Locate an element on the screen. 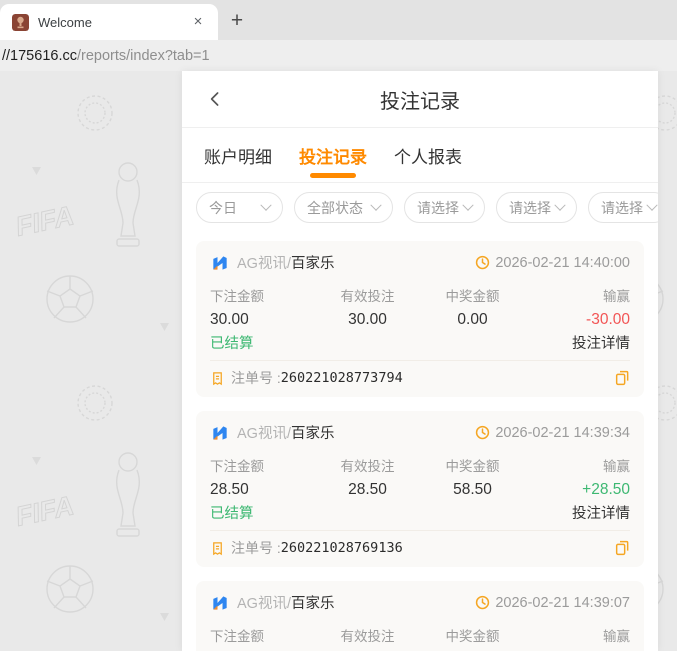  filter-select-4: 请选择 is located at coordinates (536, 207).